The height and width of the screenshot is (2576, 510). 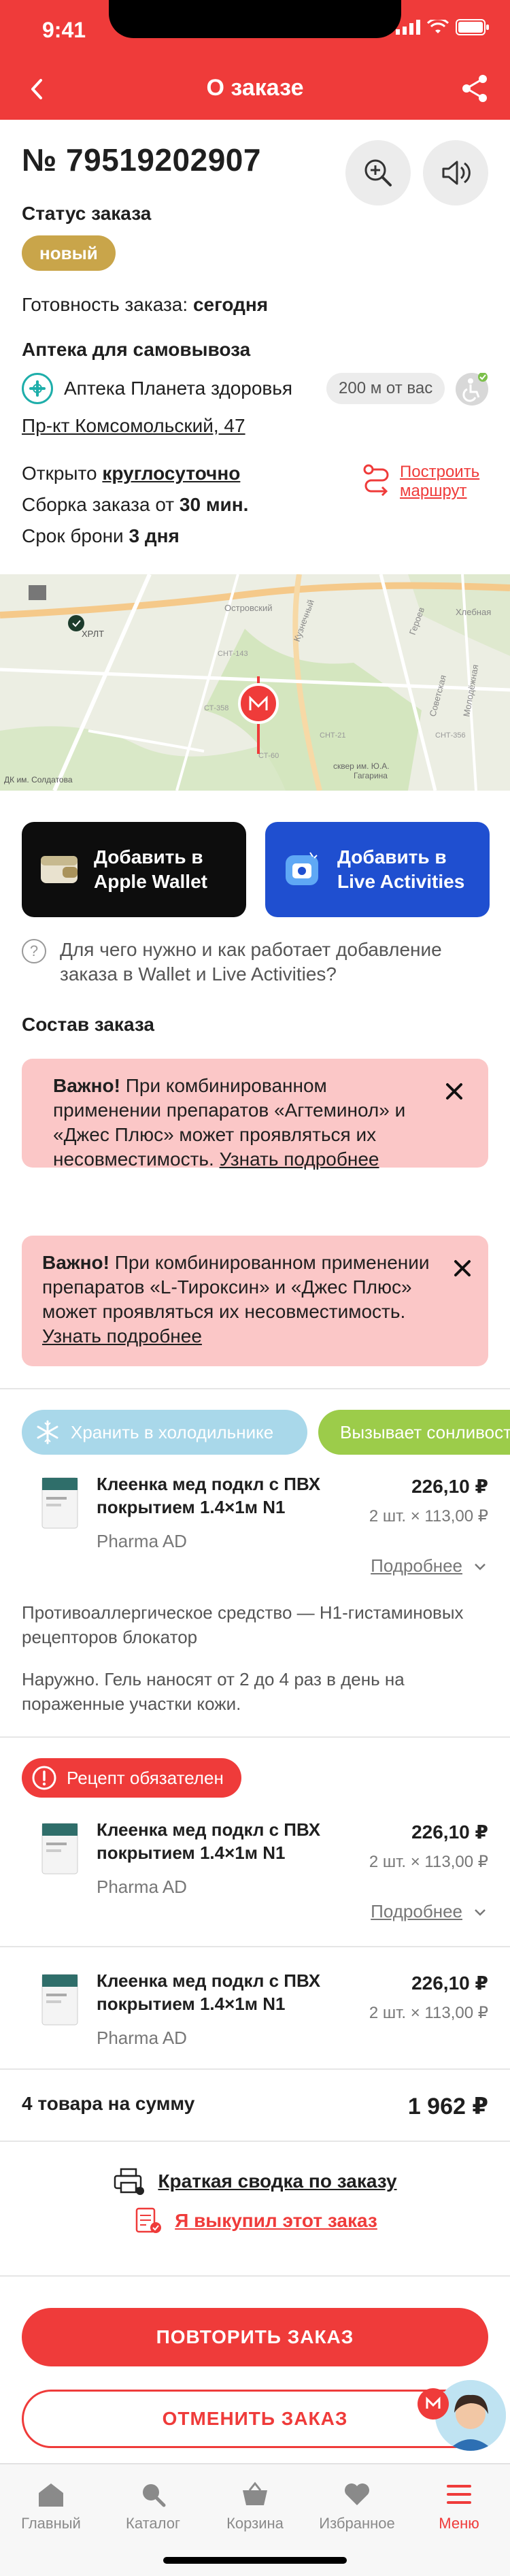 I want to click on warning-1-bold: Важно!, so click(x=87, y=1086).